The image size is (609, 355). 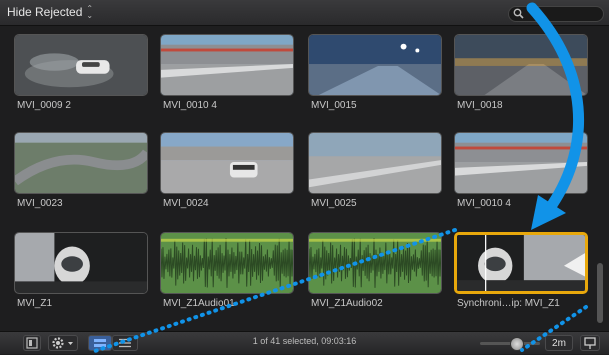 I want to click on clip-name-label: MVI_0009 2, so click(x=44, y=105).